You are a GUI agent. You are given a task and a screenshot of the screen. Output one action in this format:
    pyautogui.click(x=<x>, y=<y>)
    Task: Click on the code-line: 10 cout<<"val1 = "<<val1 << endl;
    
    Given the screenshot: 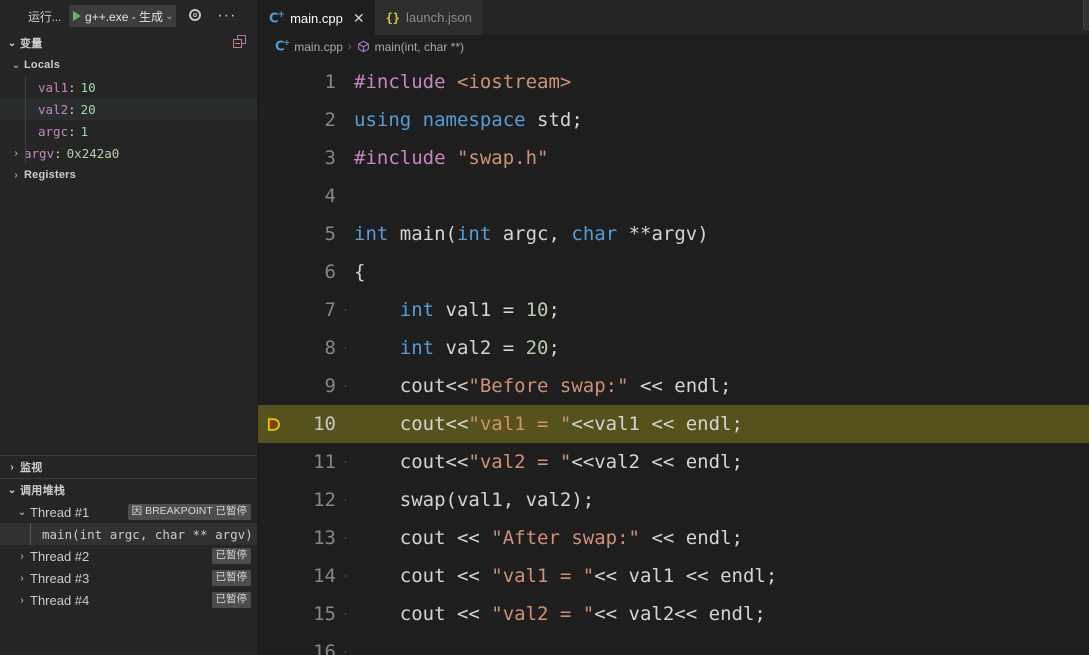 What is the action you would take?
    pyautogui.click(x=673, y=424)
    